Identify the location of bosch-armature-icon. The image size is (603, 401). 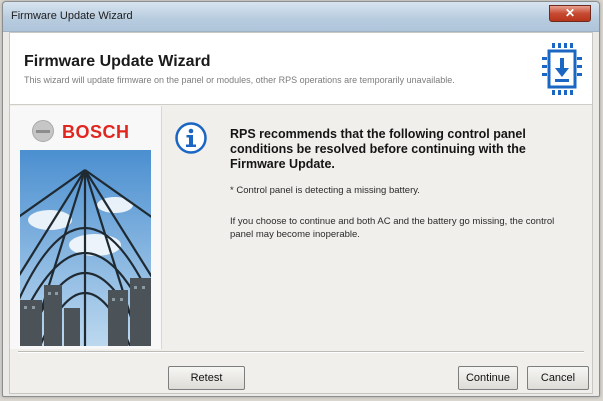
(43, 131).